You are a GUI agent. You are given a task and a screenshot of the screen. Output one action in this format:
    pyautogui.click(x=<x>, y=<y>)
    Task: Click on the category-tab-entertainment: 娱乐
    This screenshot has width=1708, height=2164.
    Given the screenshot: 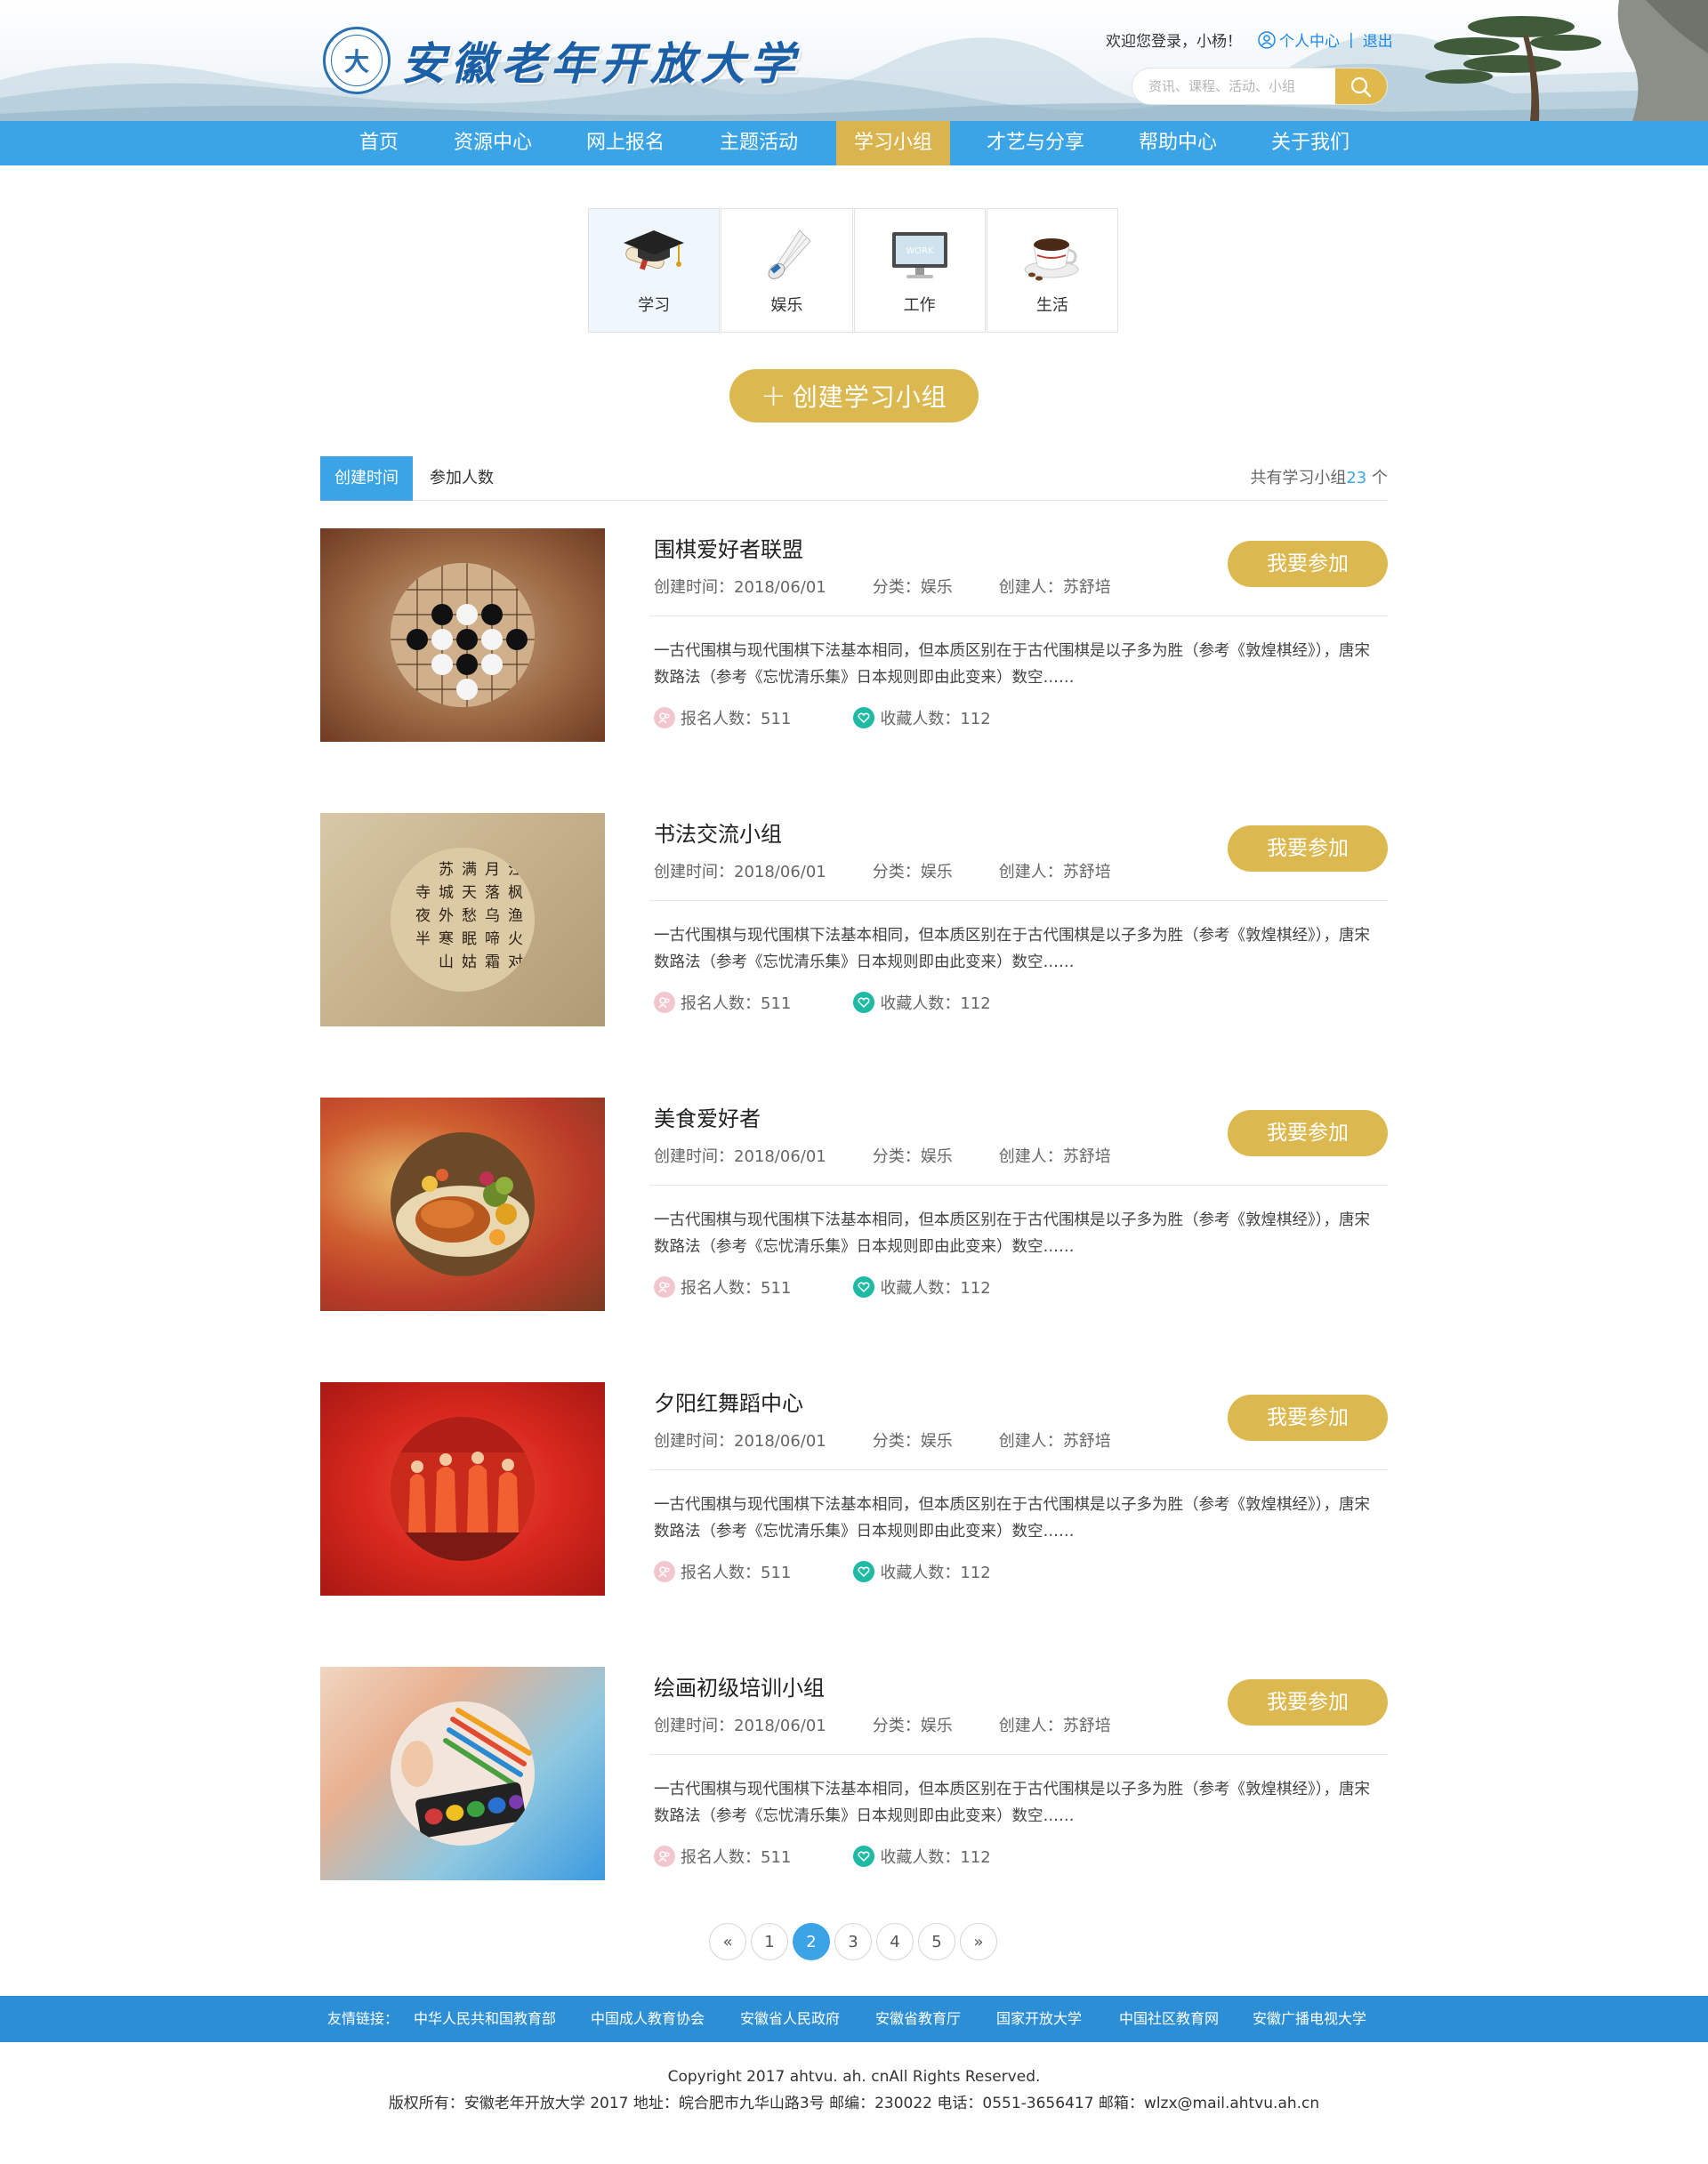 What is the action you would take?
    pyautogui.click(x=787, y=270)
    